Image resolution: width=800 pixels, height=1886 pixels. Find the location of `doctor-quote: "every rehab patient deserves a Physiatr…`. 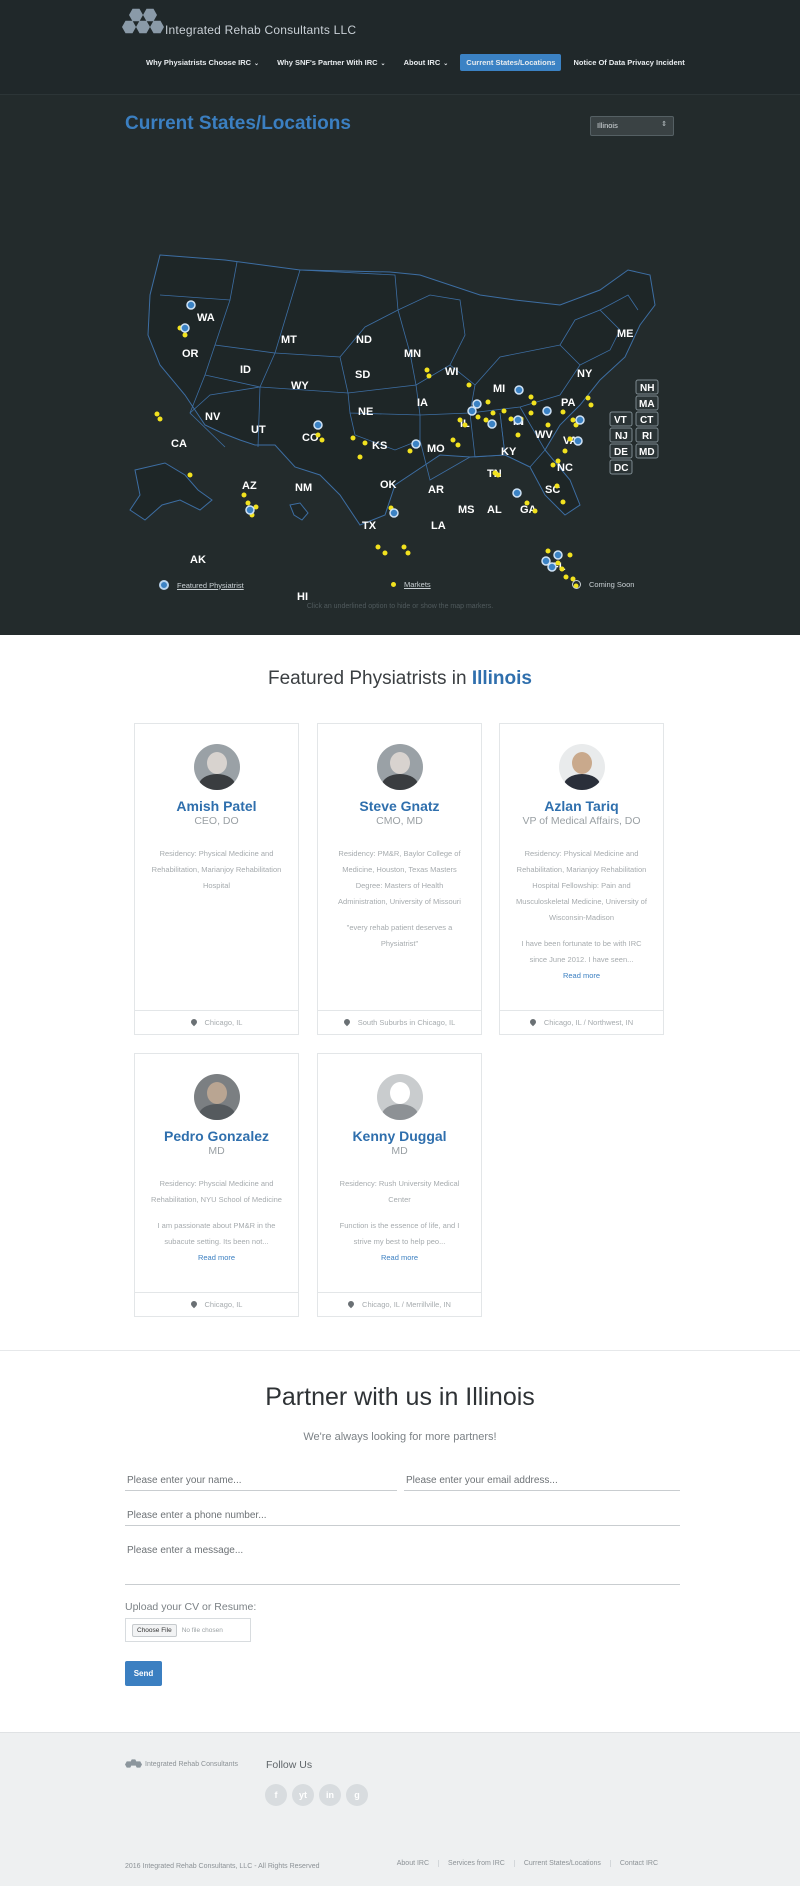

doctor-quote: "every rehab patient deserves a Physiatr… is located at coordinates (399, 935).